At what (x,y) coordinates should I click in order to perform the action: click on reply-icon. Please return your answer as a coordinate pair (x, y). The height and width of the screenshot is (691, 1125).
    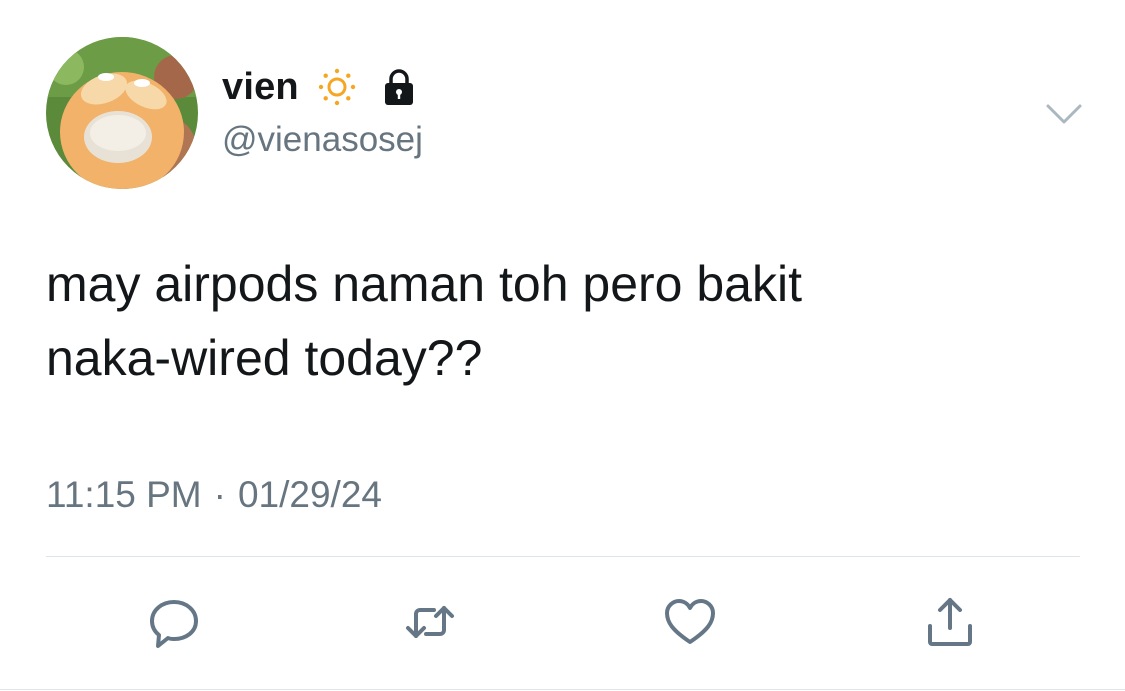
    Looking at the image, I should click on (174, 624).